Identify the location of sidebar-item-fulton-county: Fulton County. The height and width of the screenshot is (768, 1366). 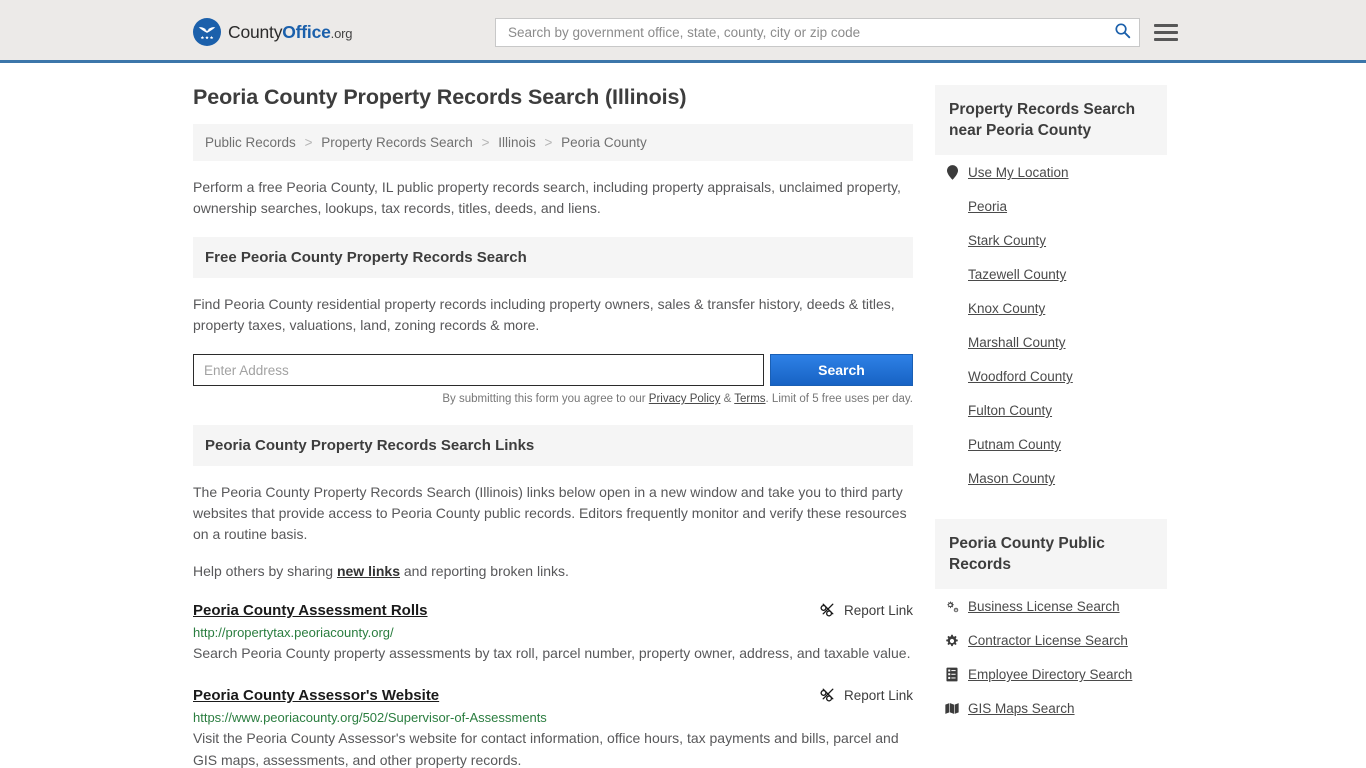
(1056, 410).